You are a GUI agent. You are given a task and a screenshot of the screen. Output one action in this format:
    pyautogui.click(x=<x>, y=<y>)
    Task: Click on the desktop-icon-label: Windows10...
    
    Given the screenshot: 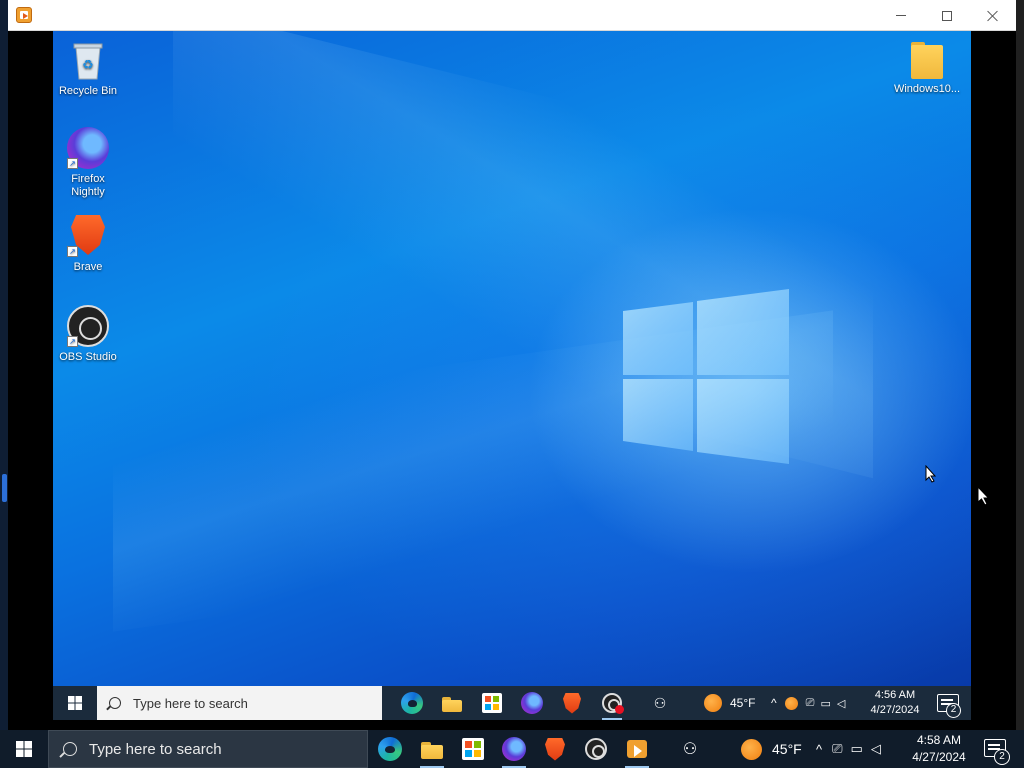 What is the action you would take?
    pyautogui.click(x=927, y=89)
    